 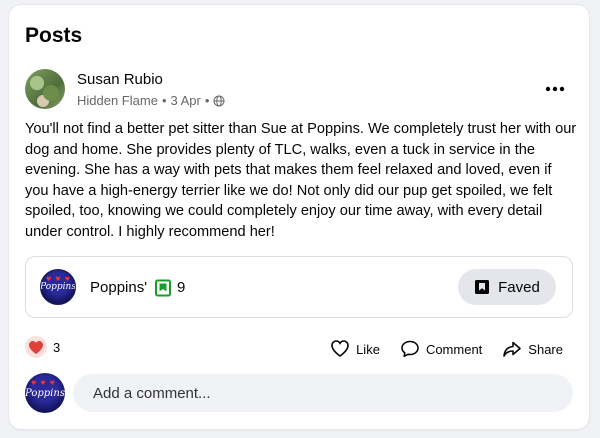 What do you see at coordinates (219, 100) in the screenshot?
I see `globe-icon` at bounding box center [219, 100].